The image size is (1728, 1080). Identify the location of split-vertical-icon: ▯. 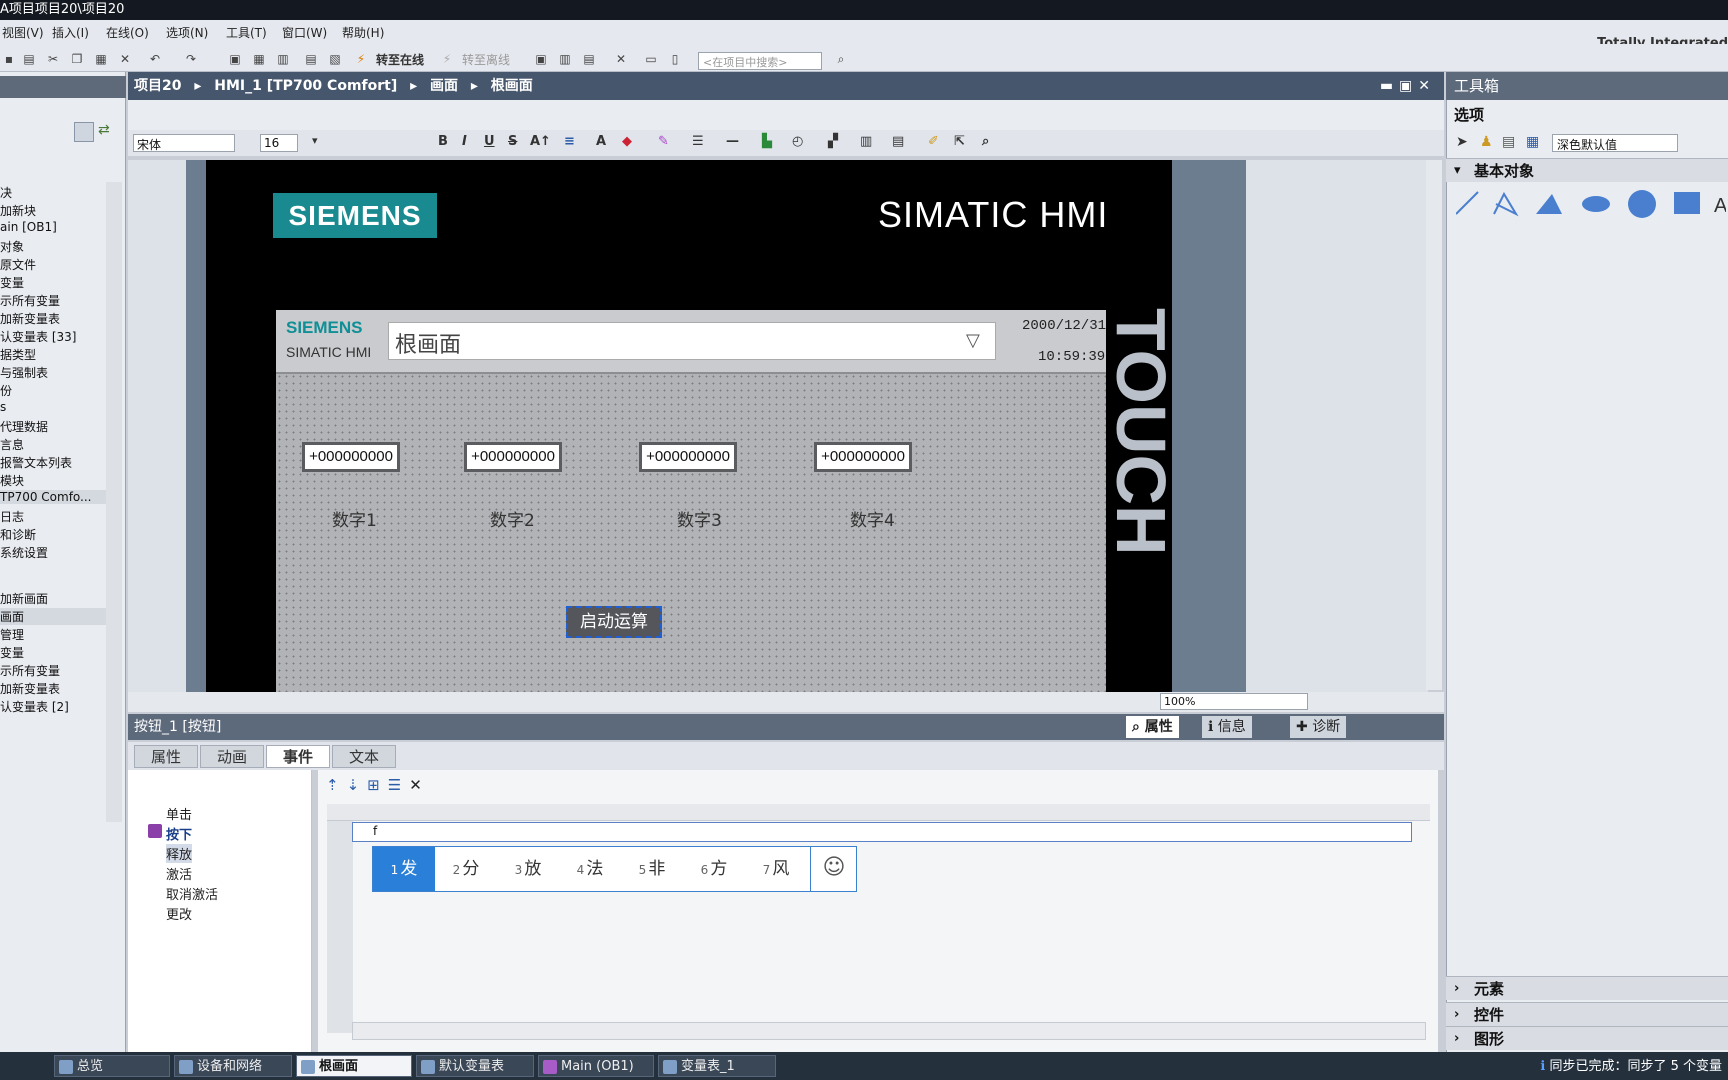
(675, 59).